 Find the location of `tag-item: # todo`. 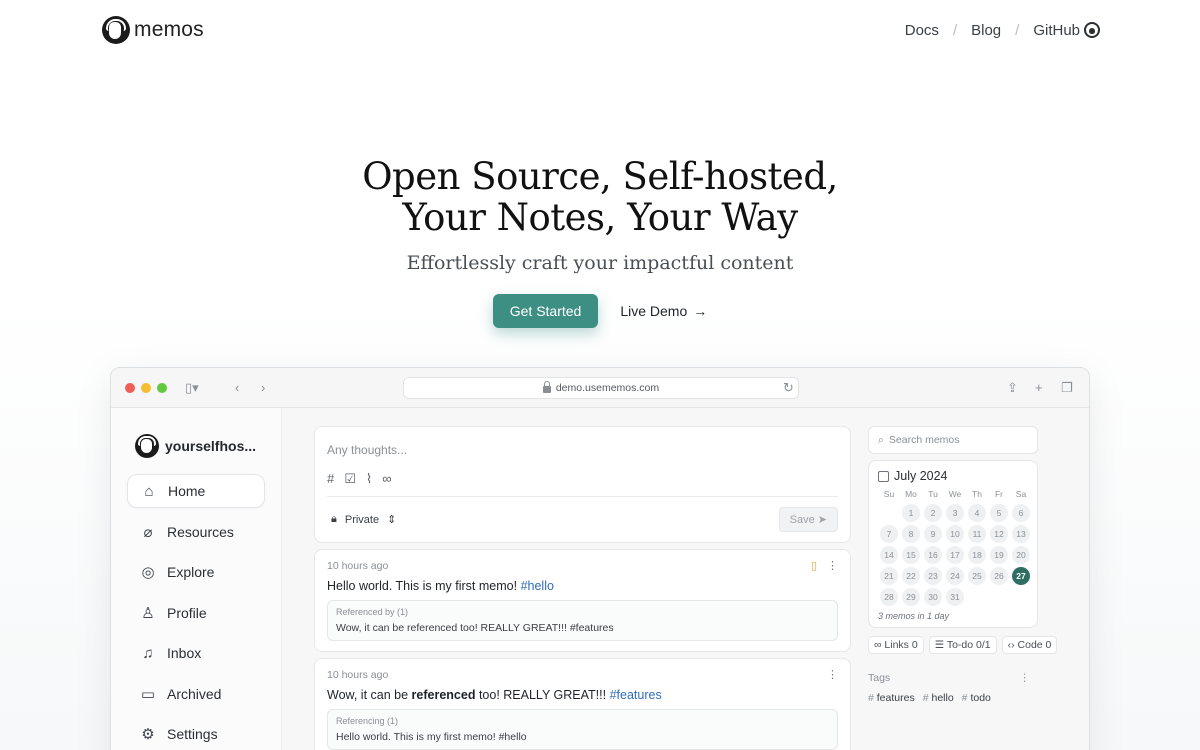

tag-item: # todo is located at coordinates (976, 698).